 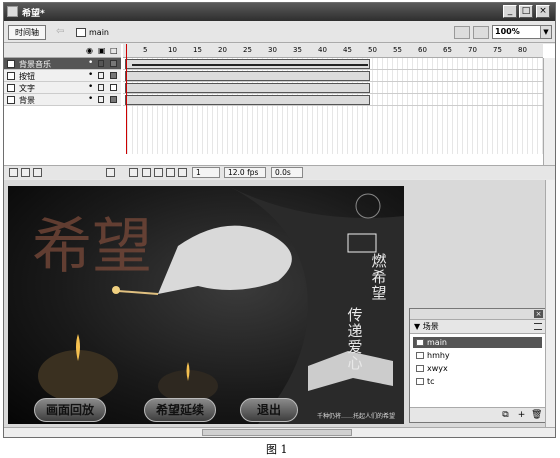 What do you see at coordinates (62, 88) in the screenshot?
I see `layer-row-text: 文字 •` at bounding box center [62, 88].